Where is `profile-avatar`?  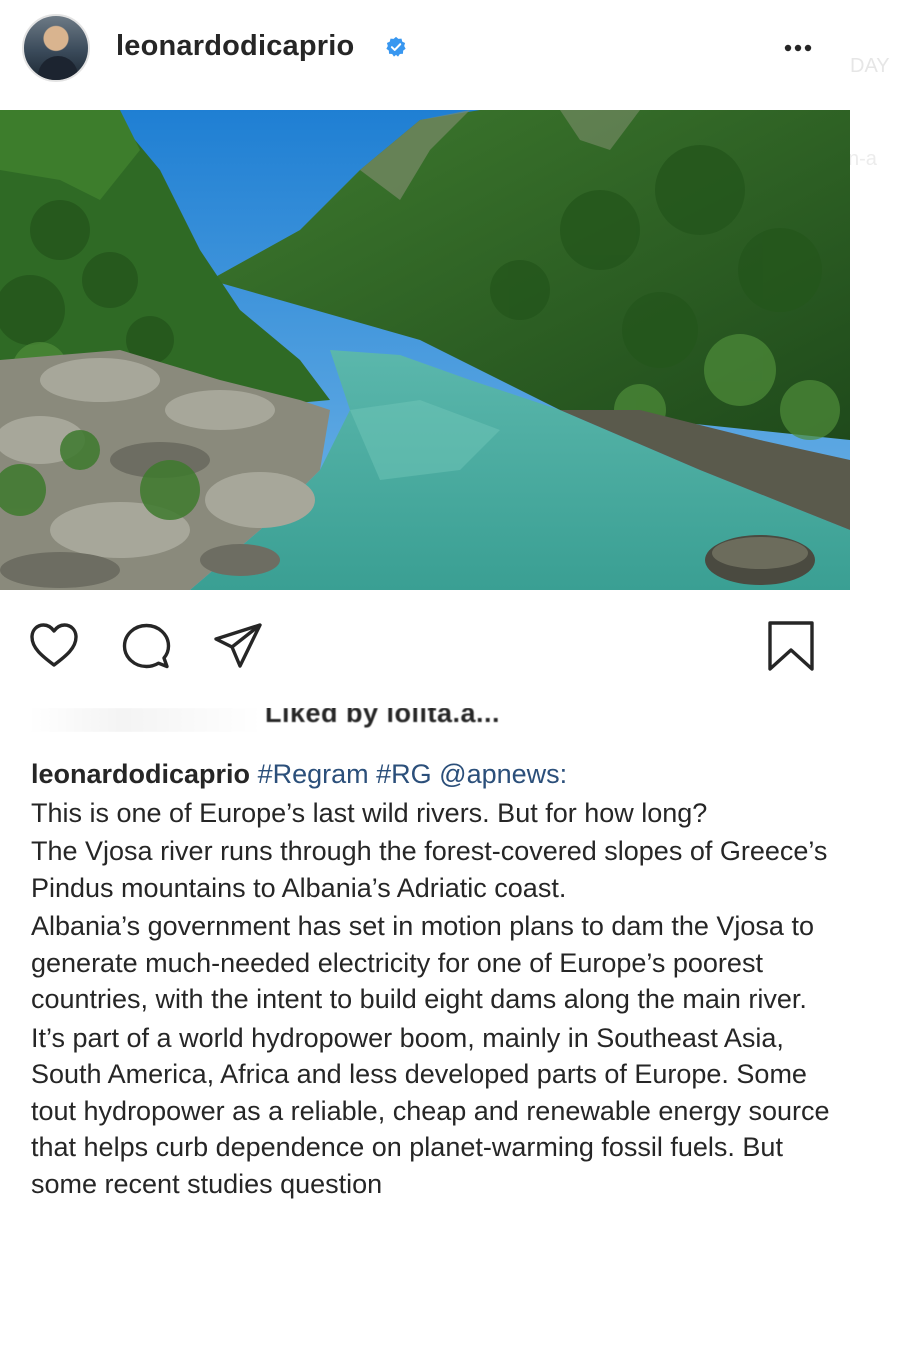 profile-avatar is located at coordinates (56, 48).